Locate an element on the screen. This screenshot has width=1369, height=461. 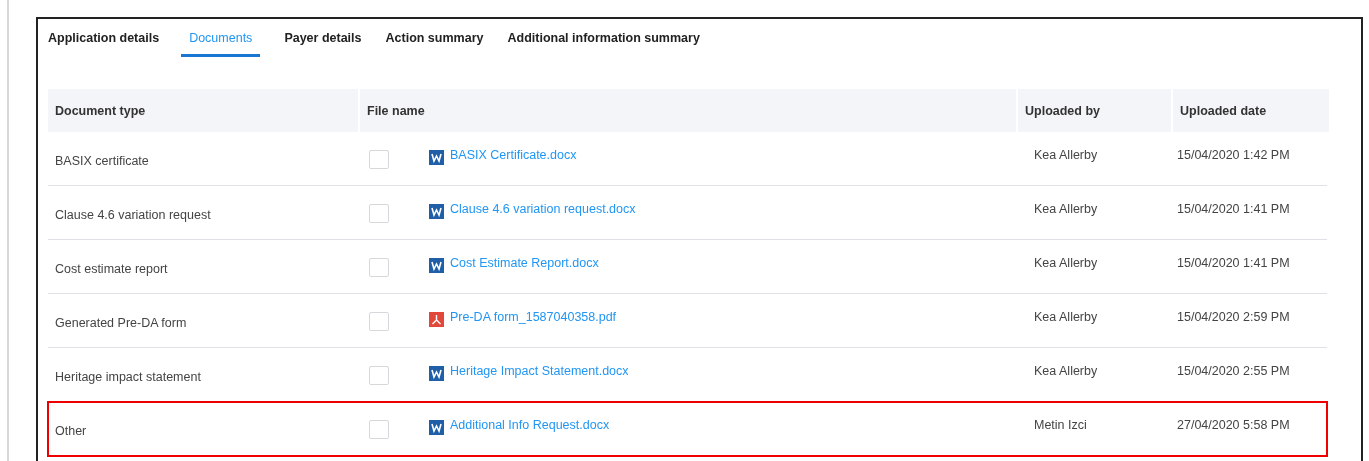
table-cell: Metin Izci is located at coordinates (1060, 425).